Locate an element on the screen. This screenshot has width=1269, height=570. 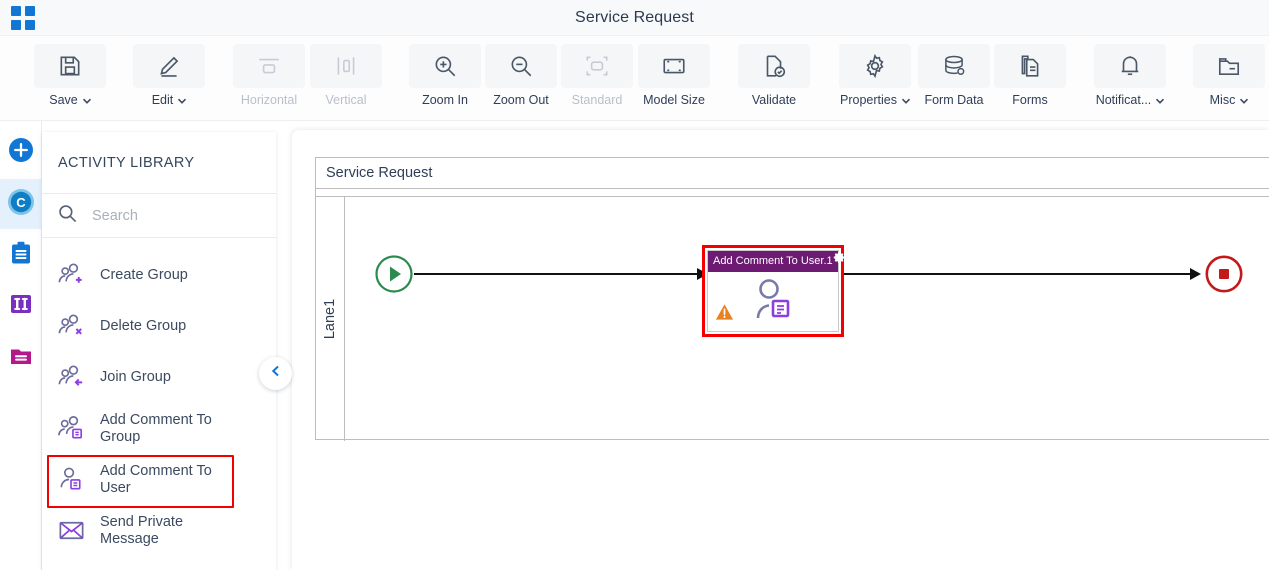
warning-triangle-icon is located at coordinates (724, 314).